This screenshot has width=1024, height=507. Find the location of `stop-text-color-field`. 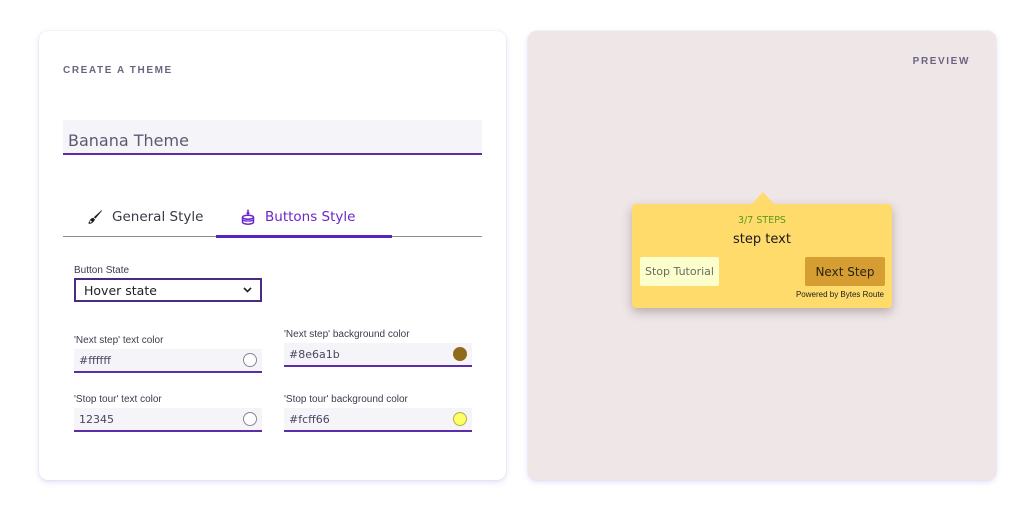

stop-text-color-field is located at coordinates (168, 420).